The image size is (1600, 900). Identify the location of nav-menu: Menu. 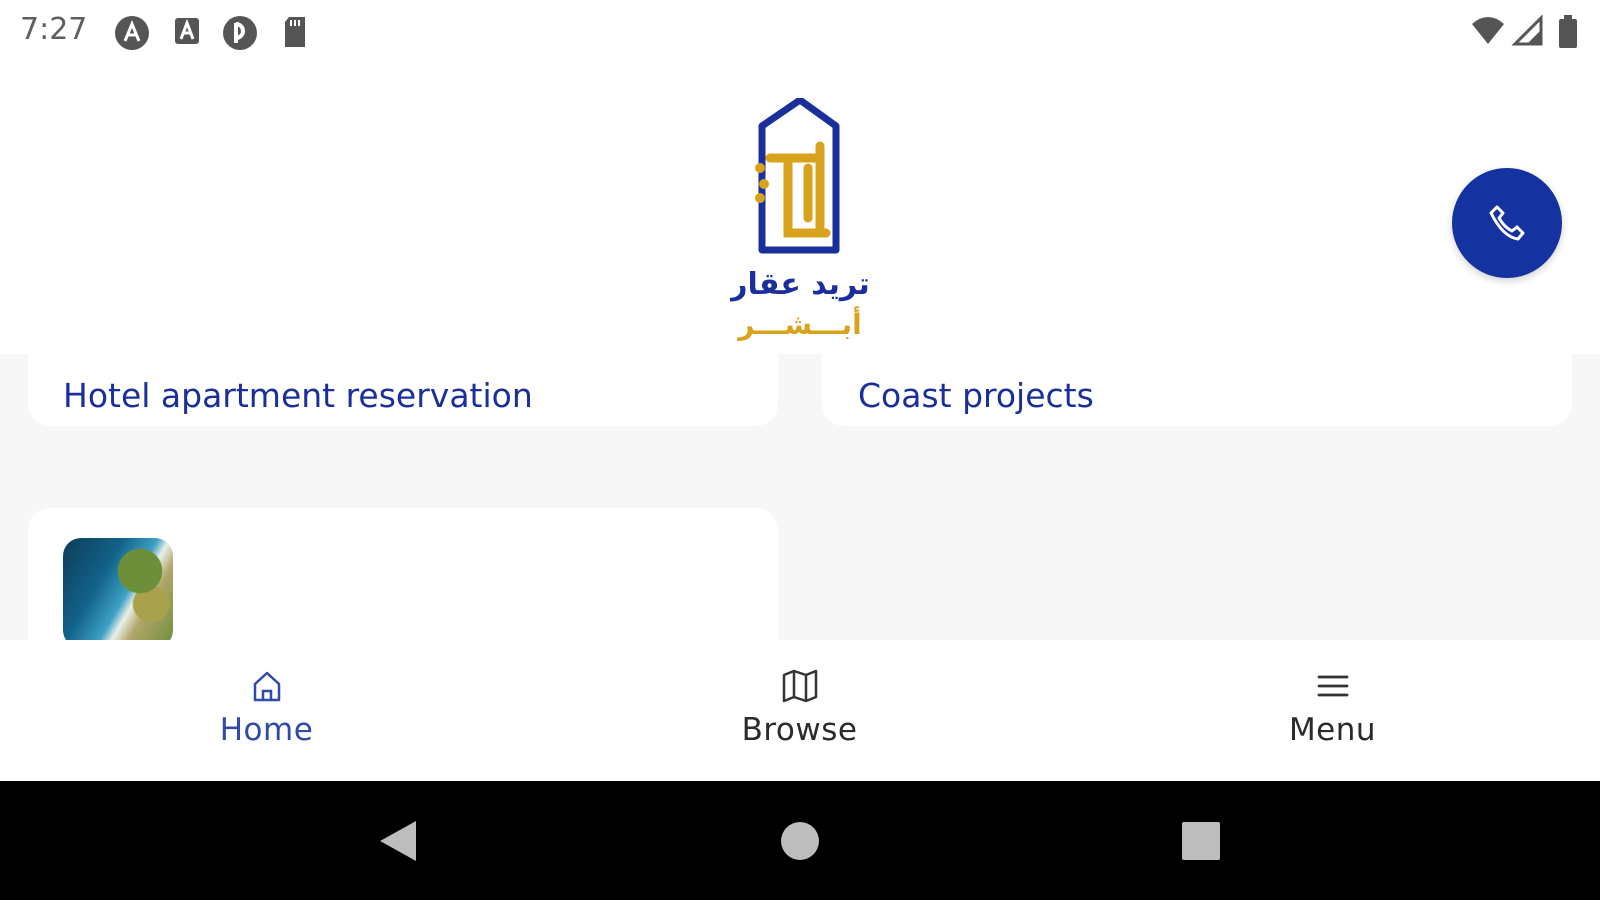
(1332, 710).